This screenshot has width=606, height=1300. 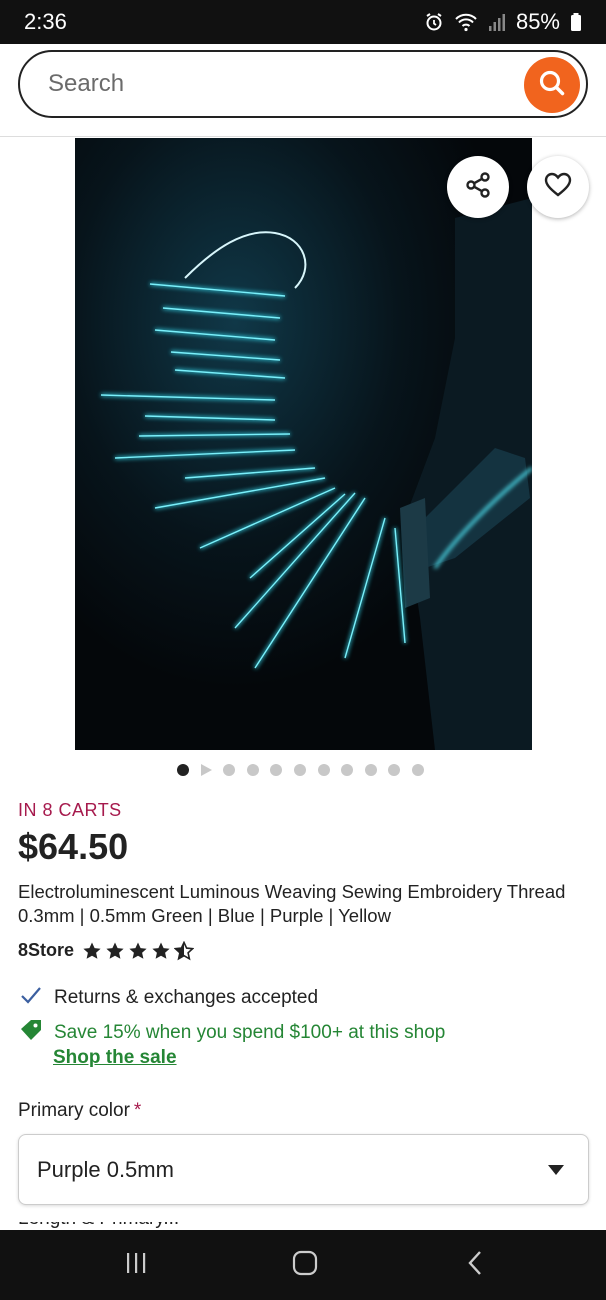 What do you see at coordinates (46, 950) in the screenshot?
I see `shop-name: 8Store` at bounding box center [46, 950].